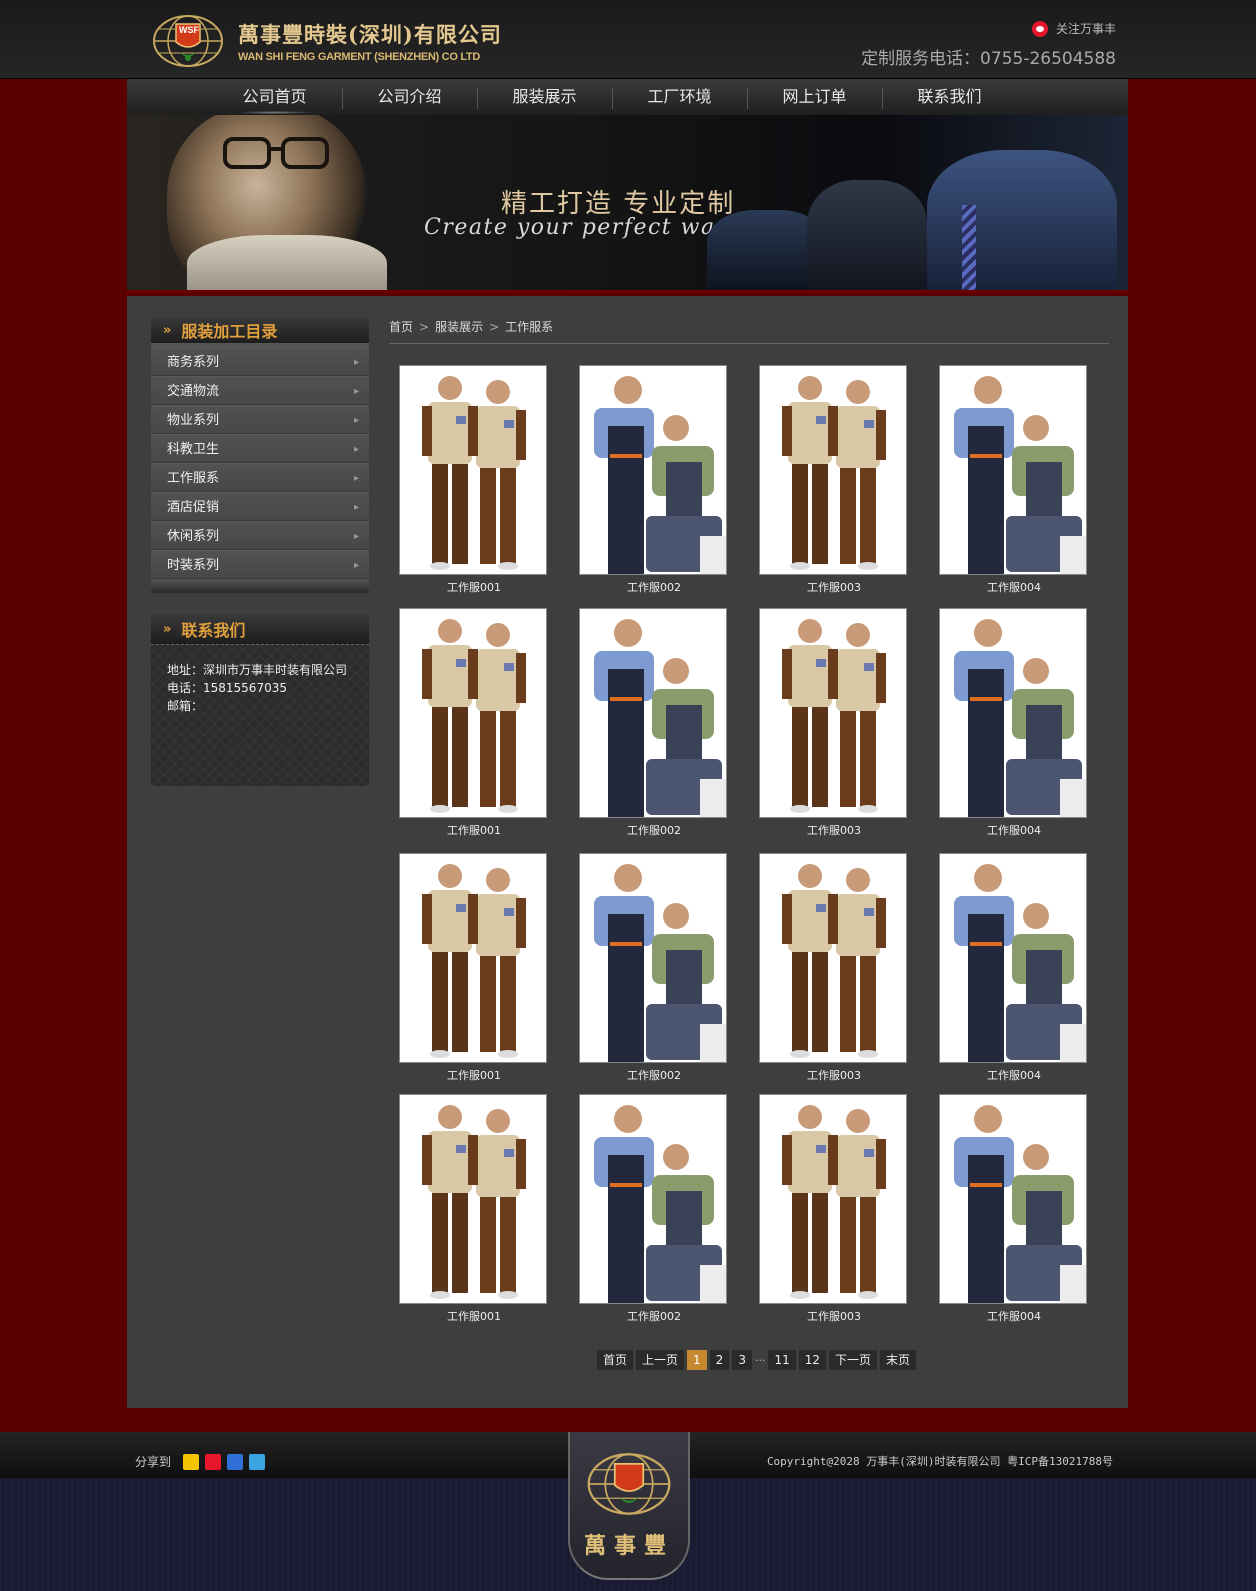 Image resolution: width=1256 pixels, height=1591 pixels. I want to click on category-item: 物业系列 ▸, so click(260, 419).